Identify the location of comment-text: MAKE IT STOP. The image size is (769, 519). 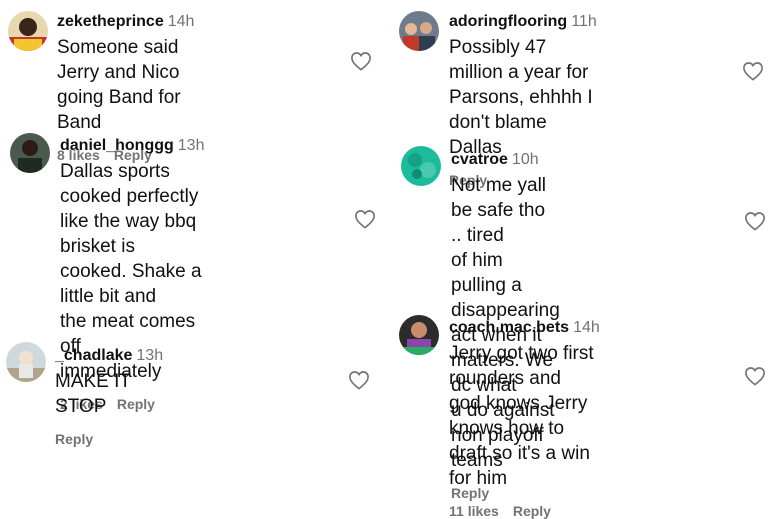
(93, 394).